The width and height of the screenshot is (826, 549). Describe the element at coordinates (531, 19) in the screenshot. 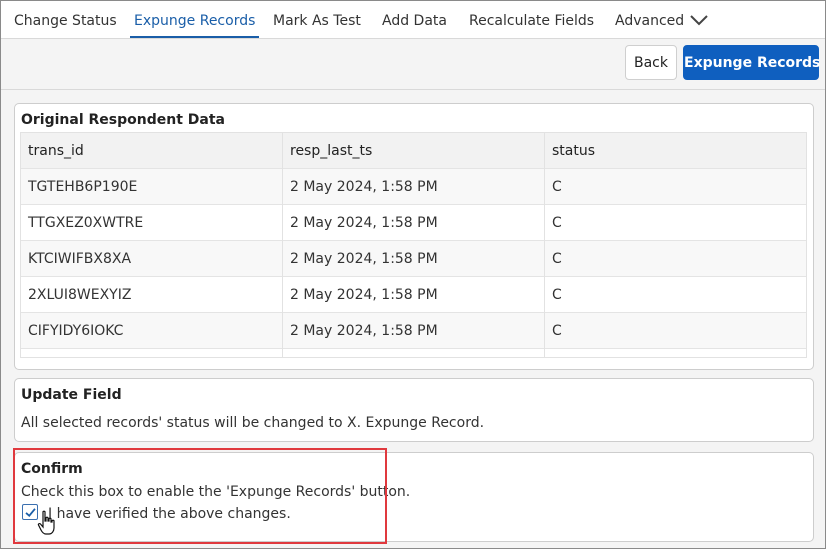

I see `tab-recalculate-fields: Recalculate Fields` at that location.